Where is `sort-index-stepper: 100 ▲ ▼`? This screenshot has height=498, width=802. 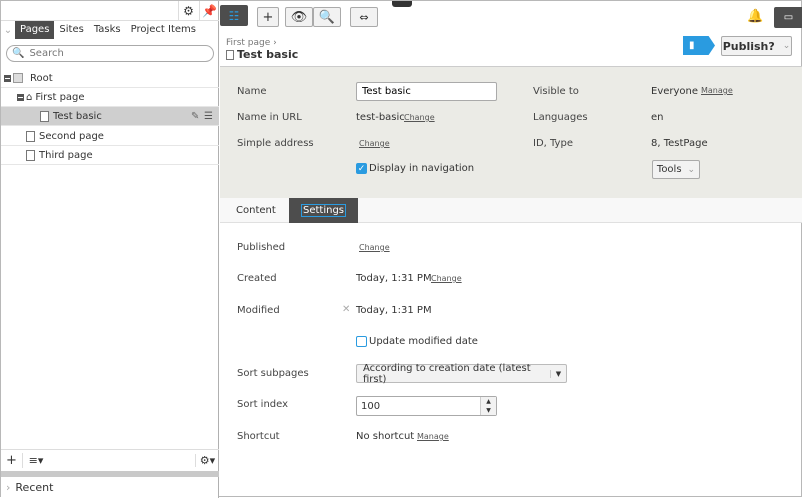
sort-index-stepper: 100 ▲ ▼ is located at coordinates (426, 406).